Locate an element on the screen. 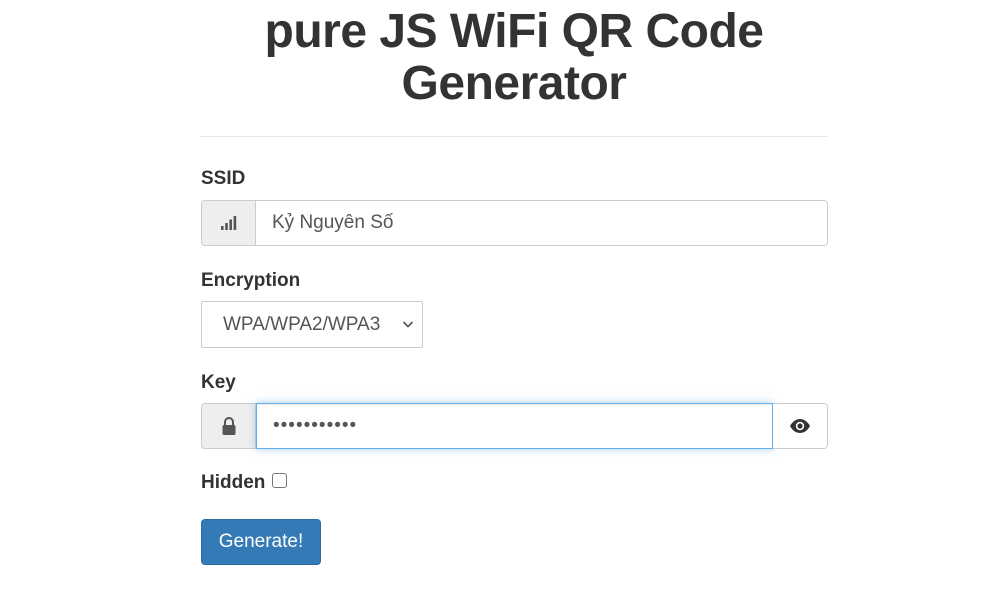  key-input is located at coordinates (514, 426).